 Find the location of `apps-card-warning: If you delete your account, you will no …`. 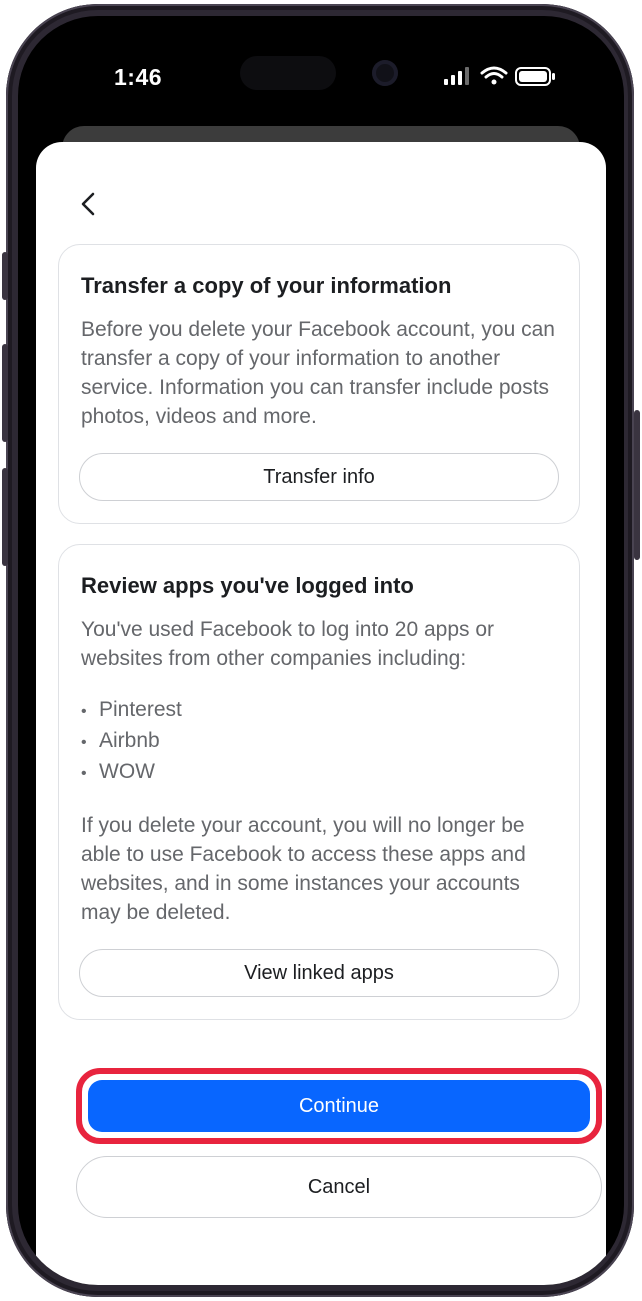

apps-card-warning: If you delete your account, you will no … is located at coordinates (303, 869).